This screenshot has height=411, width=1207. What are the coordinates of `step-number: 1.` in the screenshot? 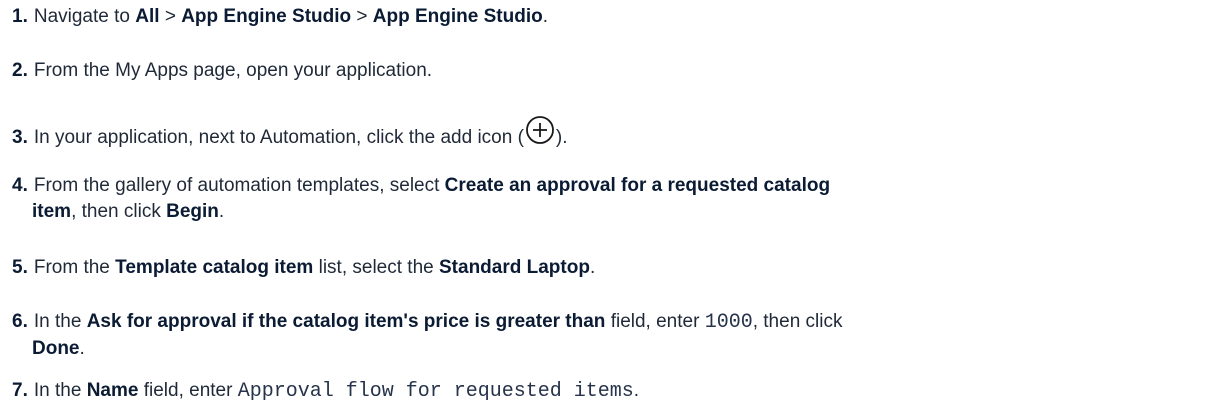 It's located at (20, 16).